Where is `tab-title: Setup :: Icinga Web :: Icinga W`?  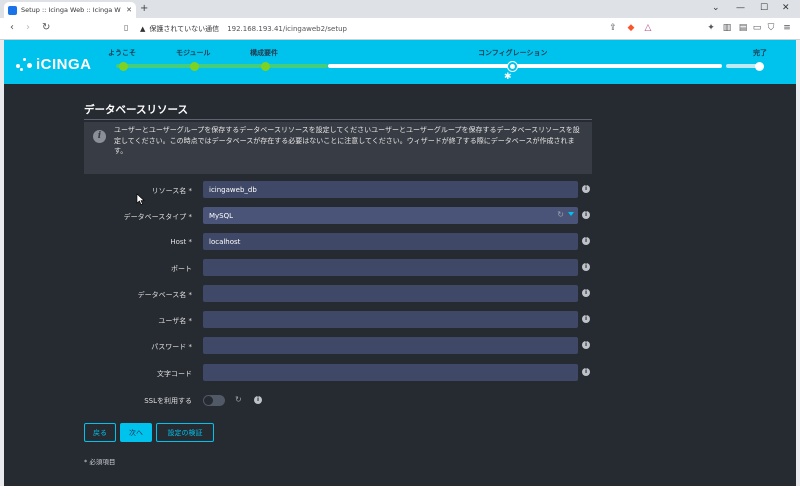 tab-title: Setup :: Icinga Web :: Icinga W is located at coordinates (71, 10).